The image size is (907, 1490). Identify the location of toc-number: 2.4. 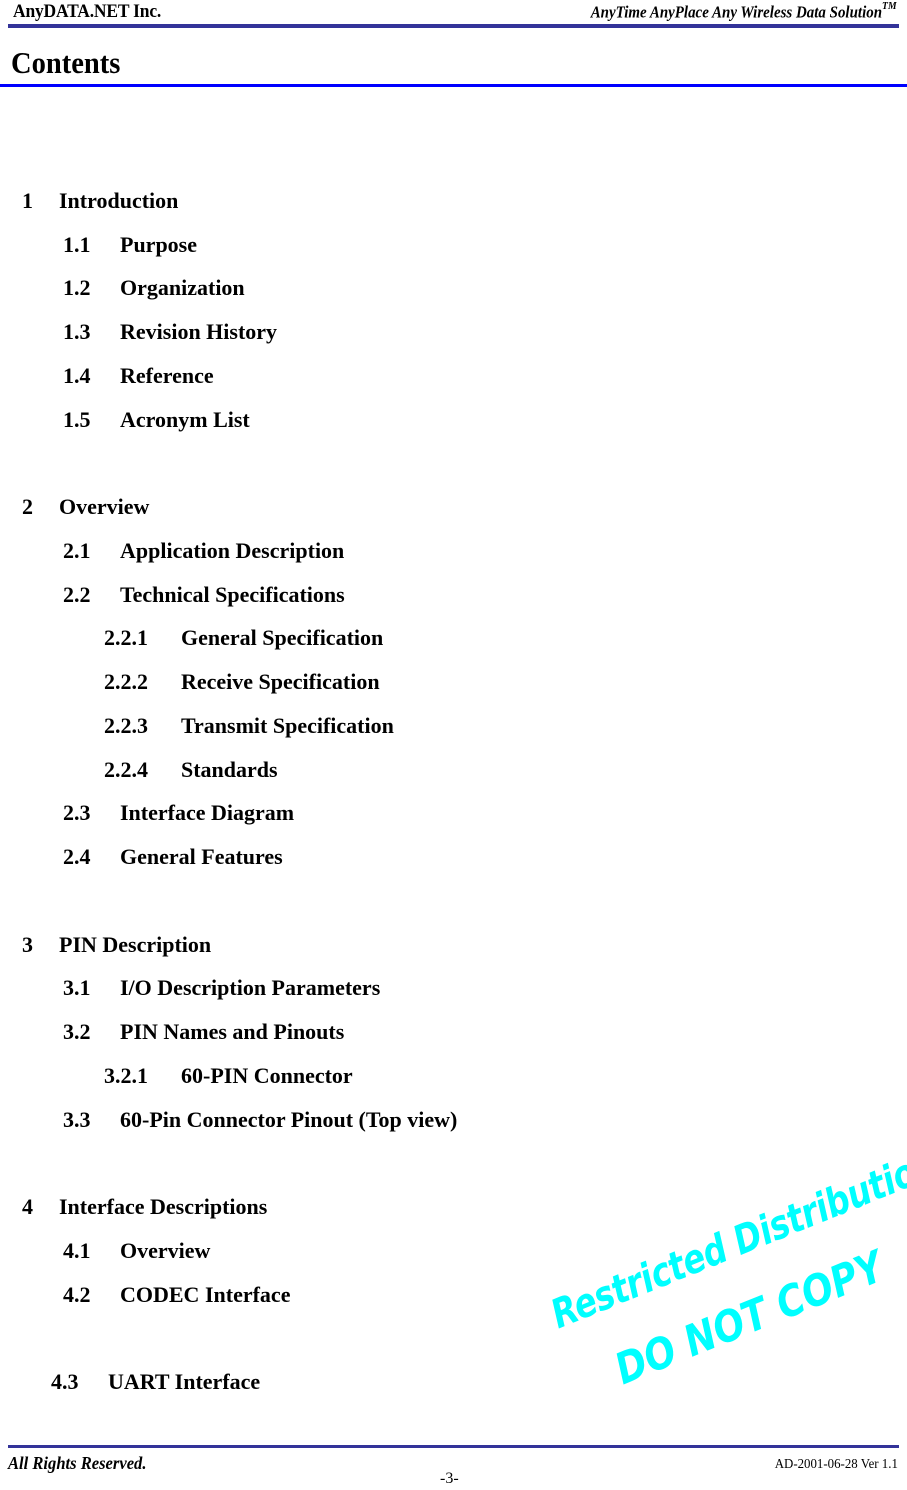
(77, 856).